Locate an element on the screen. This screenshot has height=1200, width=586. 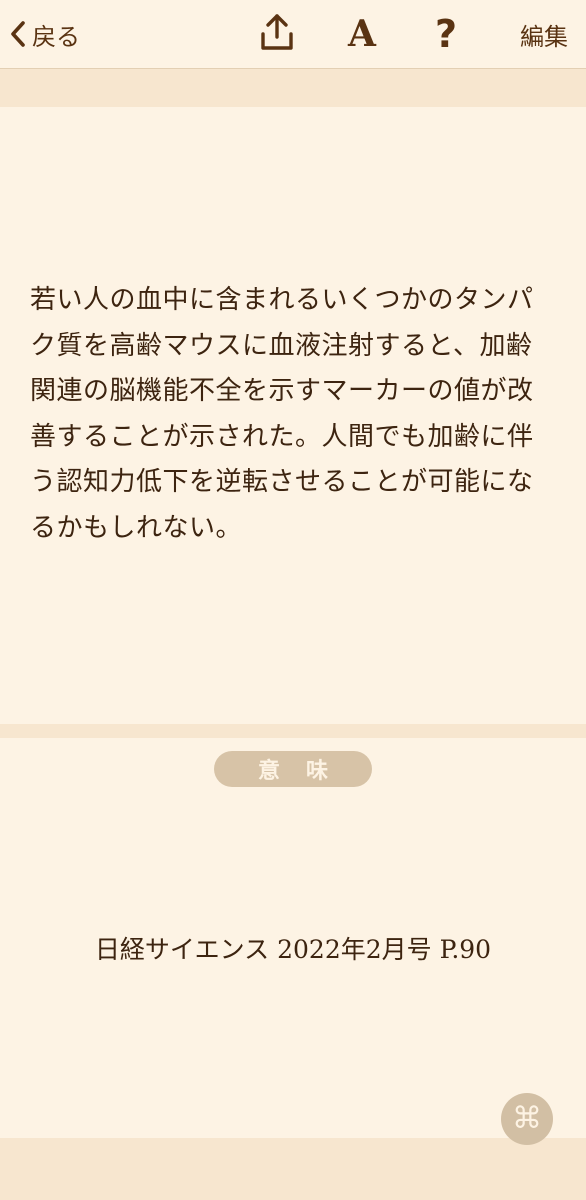
back-button: 戻る is located at coordinates (44, 34).